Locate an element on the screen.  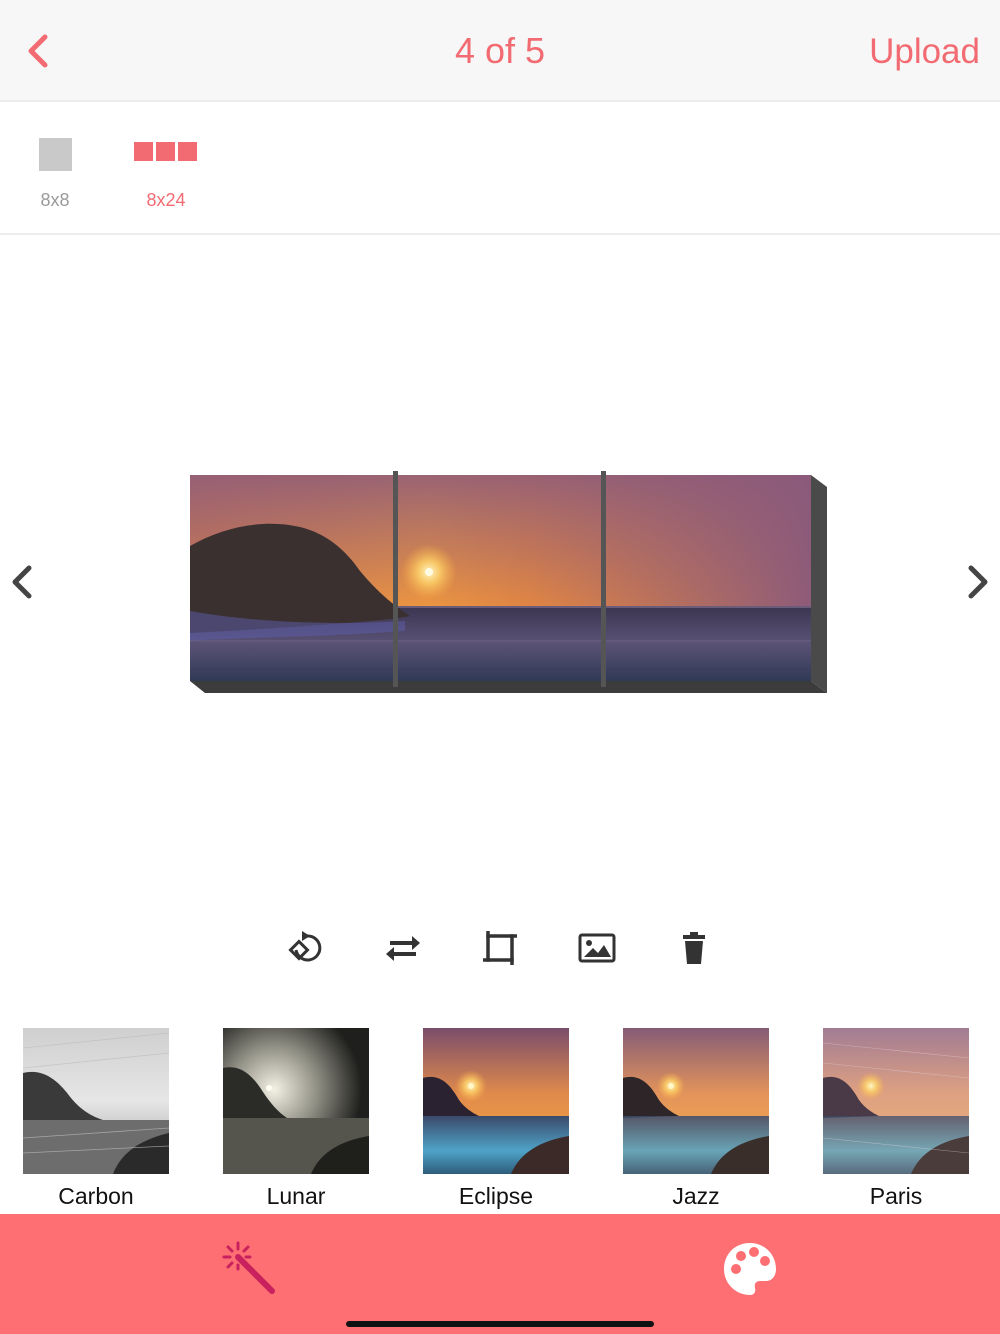
chevron-right-icon is located at coordinates (978, 582).